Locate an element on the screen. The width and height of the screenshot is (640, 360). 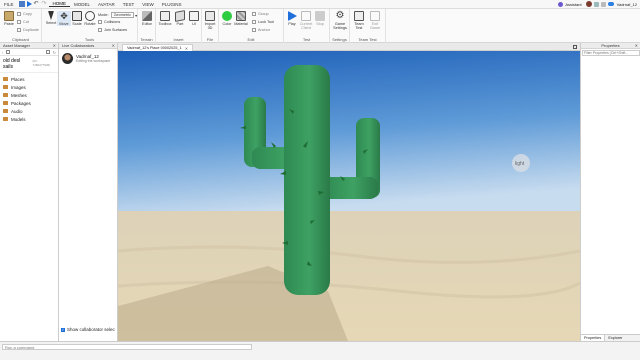
move-button: ✥ Move is located at coordinates (64, 18).